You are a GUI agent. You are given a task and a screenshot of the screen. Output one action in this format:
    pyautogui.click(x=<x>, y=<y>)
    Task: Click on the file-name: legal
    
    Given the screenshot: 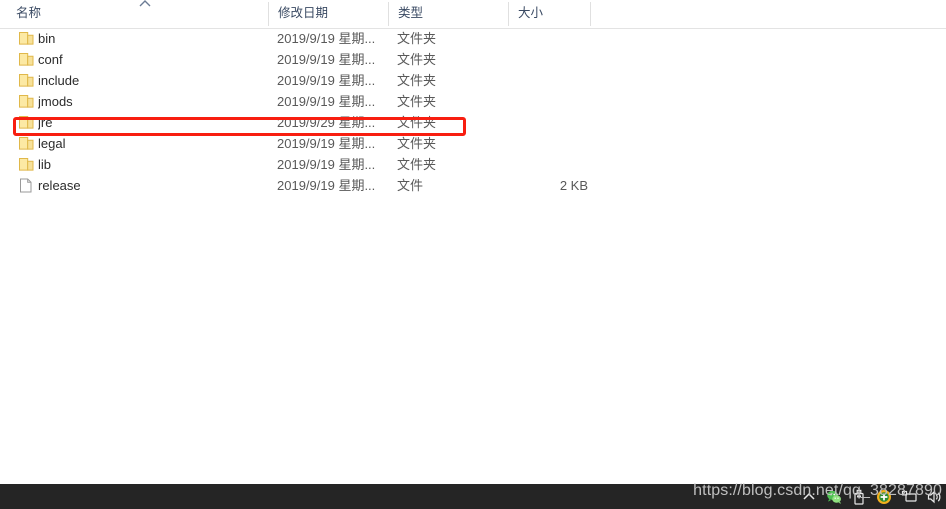 What is the action you would take?
    pyautogui.click(x=52, y=143)
    